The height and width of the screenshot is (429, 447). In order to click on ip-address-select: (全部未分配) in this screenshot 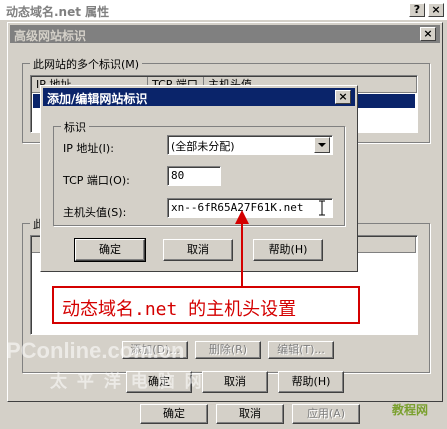, I will do `click(250, 145)`.